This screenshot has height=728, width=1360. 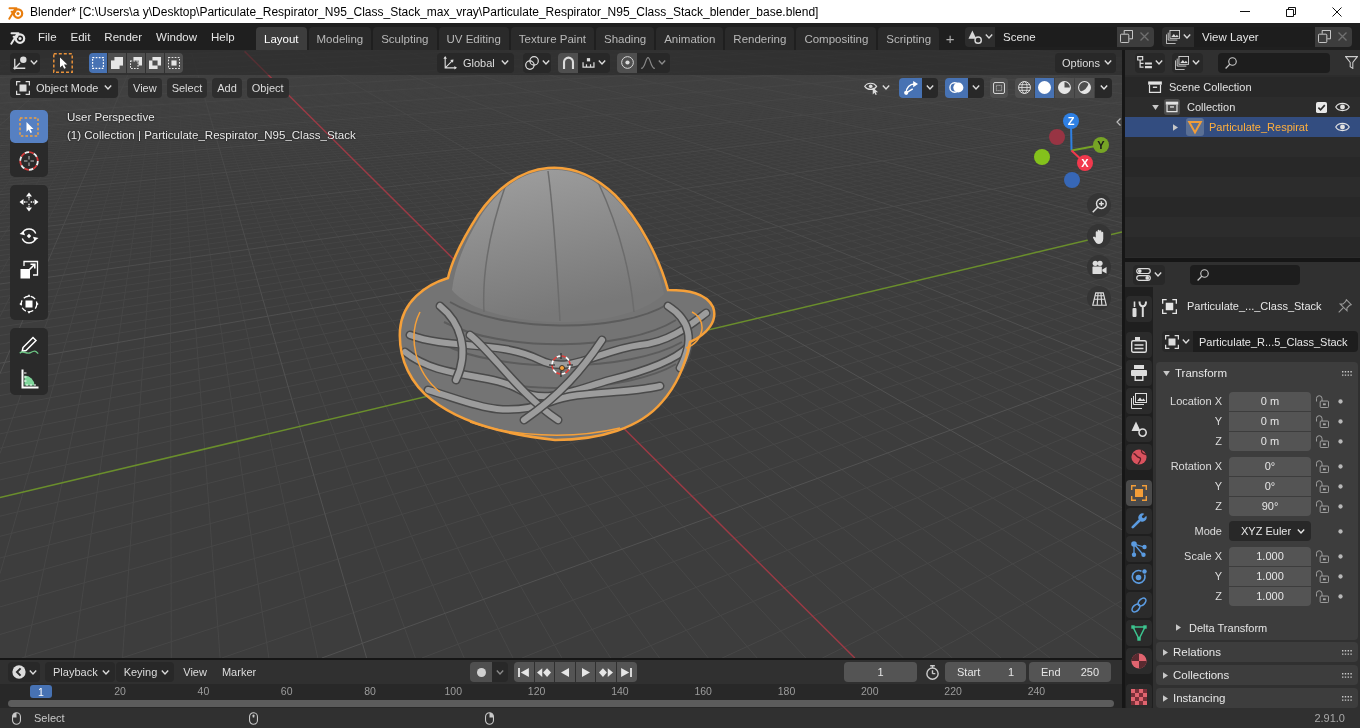 What do you see at coordinates (1089, 145) in the screenshot?
I see `axis-handle: Y` at bounding box center [1089, 145].